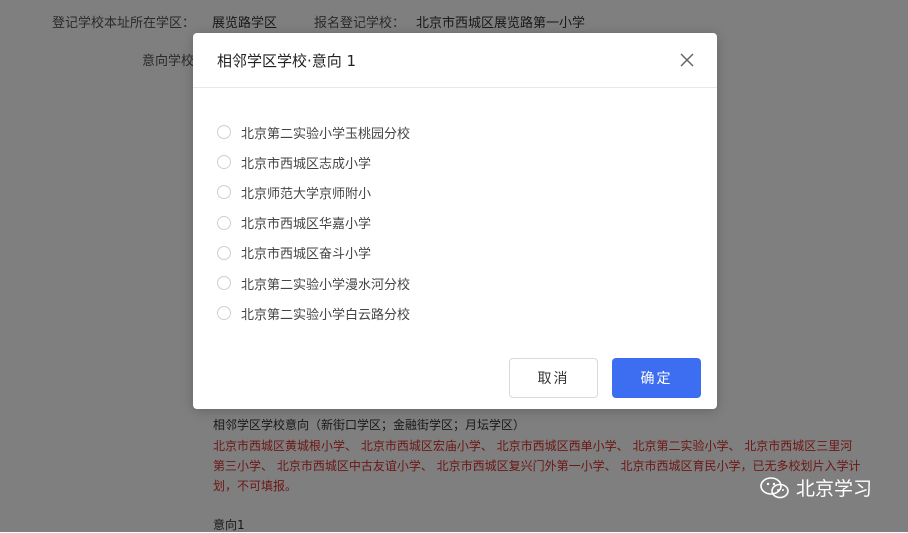 Image resolution: width=908 pixels, height=533 pixels. Describe the element at coordinates (774, 487) in the screenshot. I see `wechat-icon` at that location.